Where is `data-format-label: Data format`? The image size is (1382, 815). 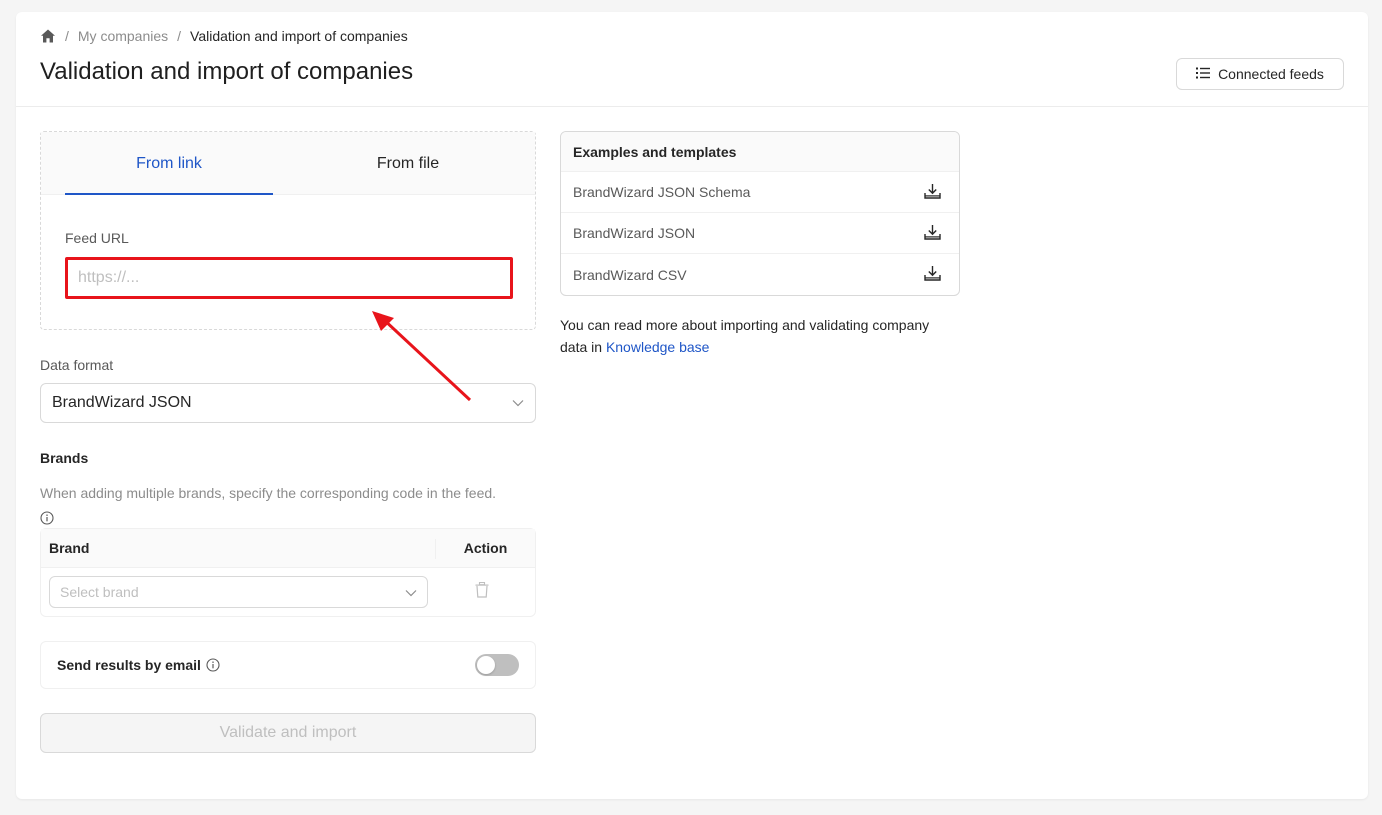
data-format-label: Data format is located at coordinates (77, 365).